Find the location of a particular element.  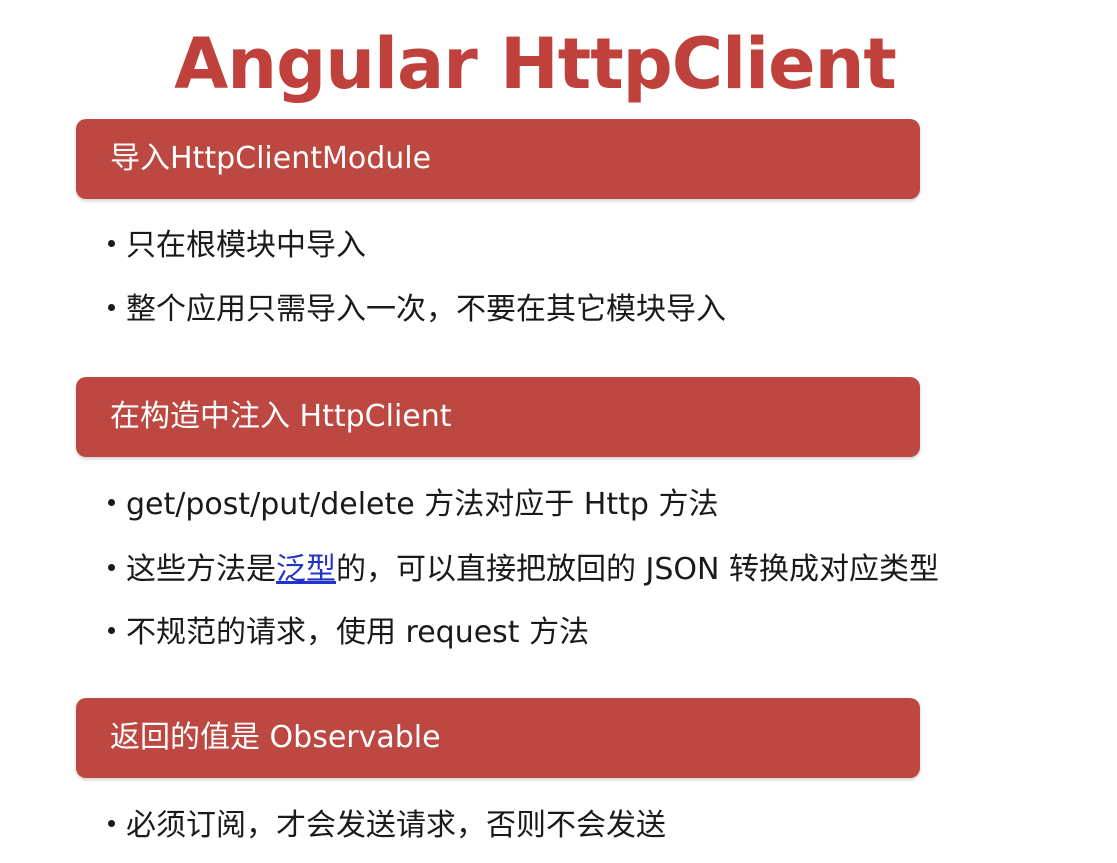

bullet-item: 只在根模块中导入 is located at coordinates (237, 246).